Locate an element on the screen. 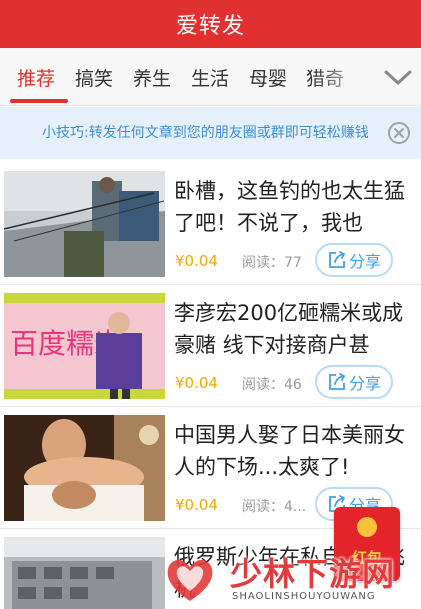 The height and width of the screenshot is (609, 421). app-bar: 爱转发 is located at coordinates (210, 24).